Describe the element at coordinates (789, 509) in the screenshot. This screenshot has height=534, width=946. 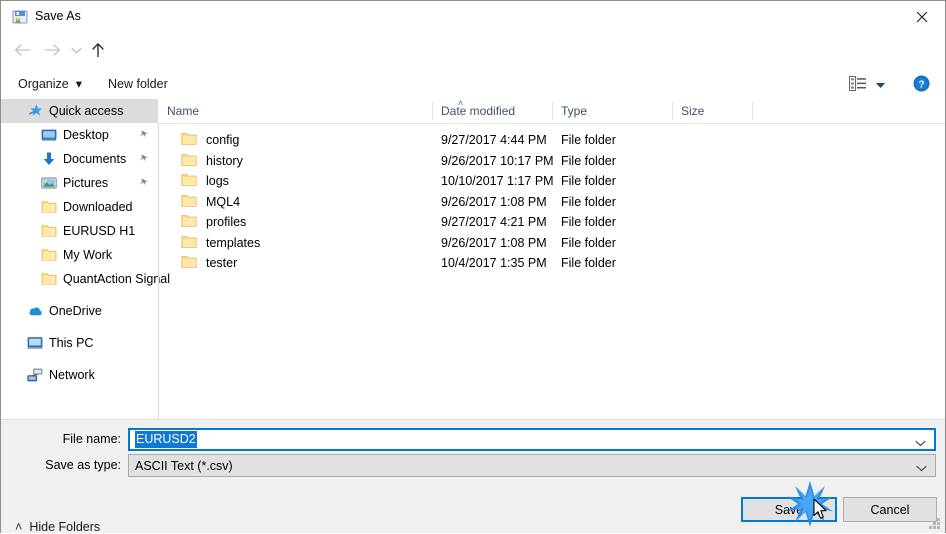
I see `save-button: Save` at that location.